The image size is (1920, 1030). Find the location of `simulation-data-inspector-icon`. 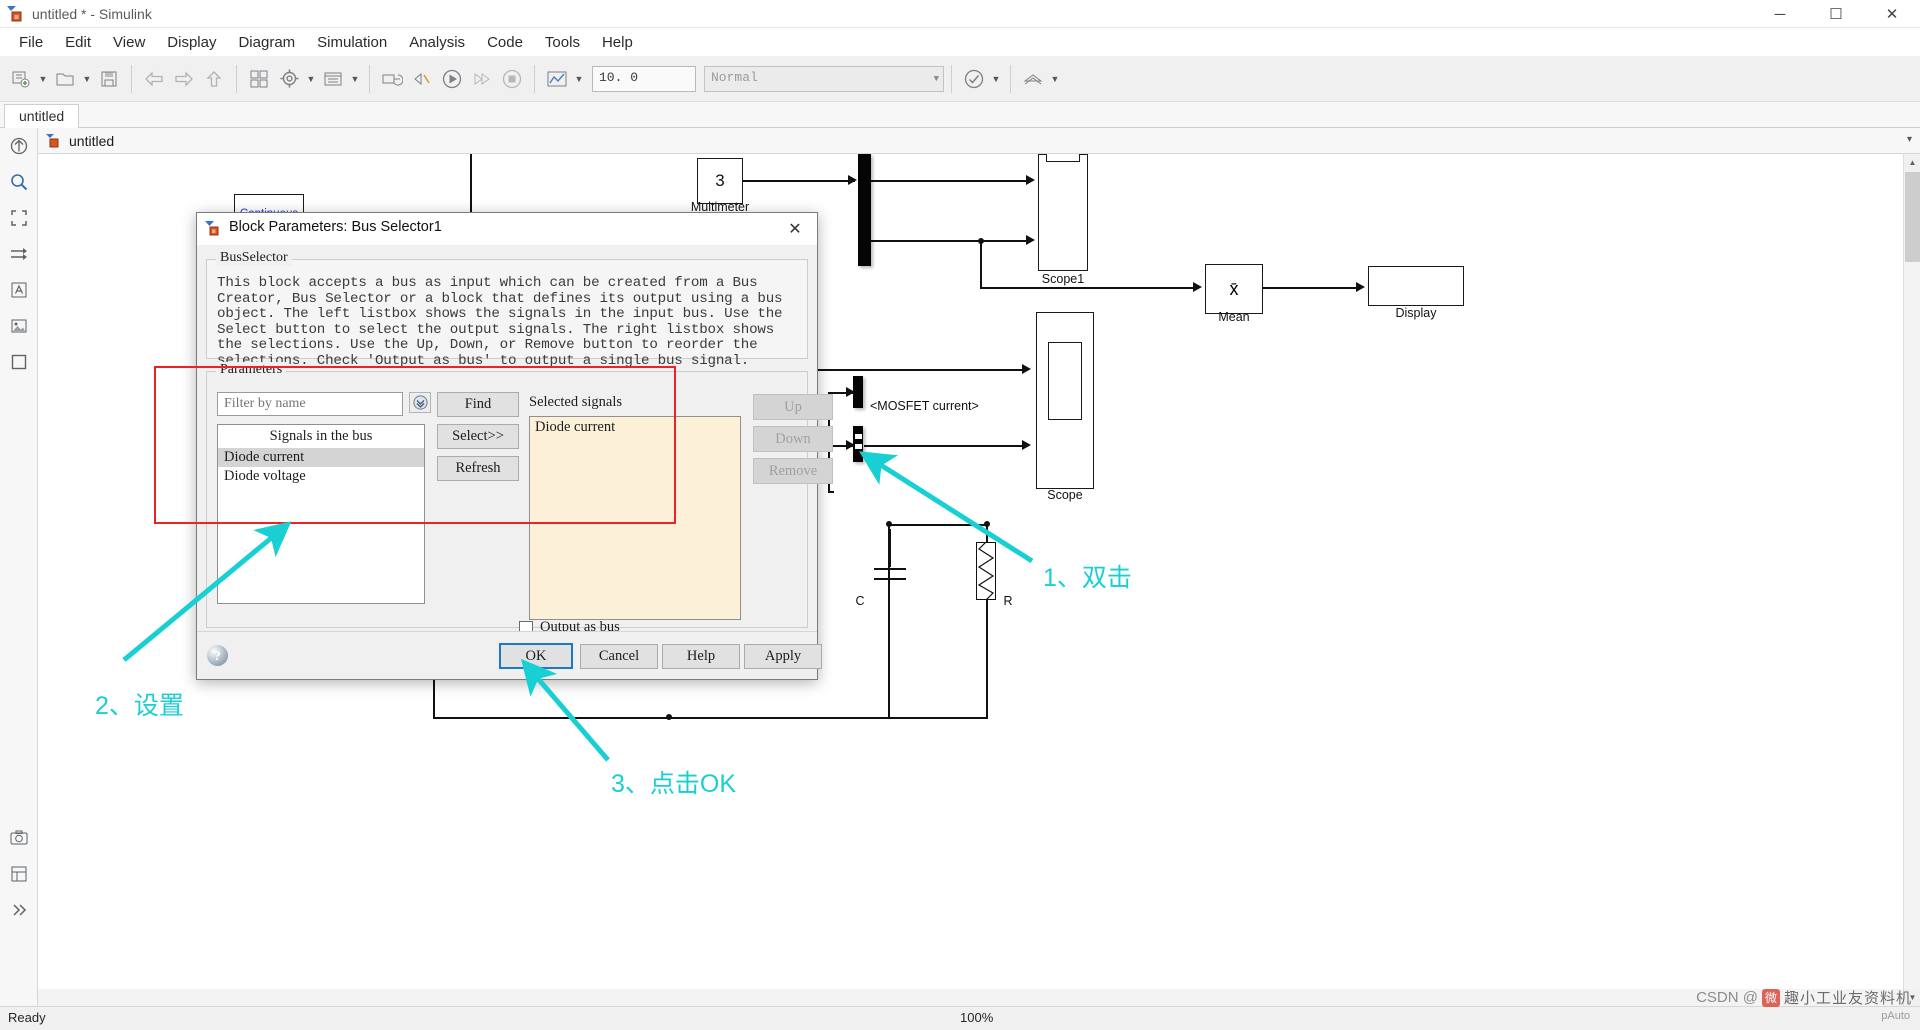

simulation-data-inspector-icon is located at coordinates (557, 79).